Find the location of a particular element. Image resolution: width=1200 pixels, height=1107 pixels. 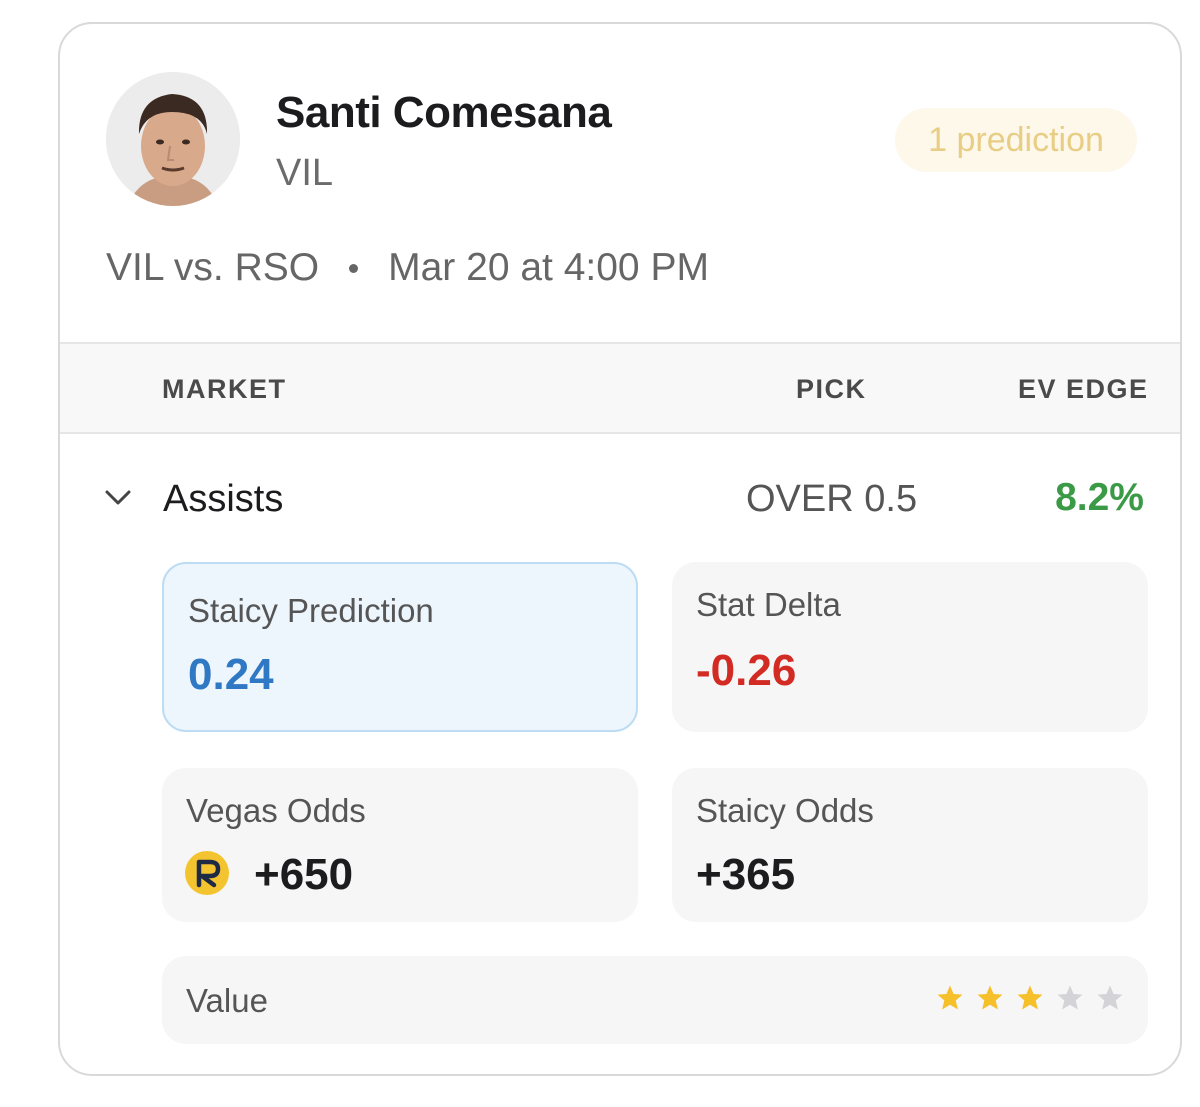

staicy-odds-label: Staicy Odds is located at coordinates (785, 810).